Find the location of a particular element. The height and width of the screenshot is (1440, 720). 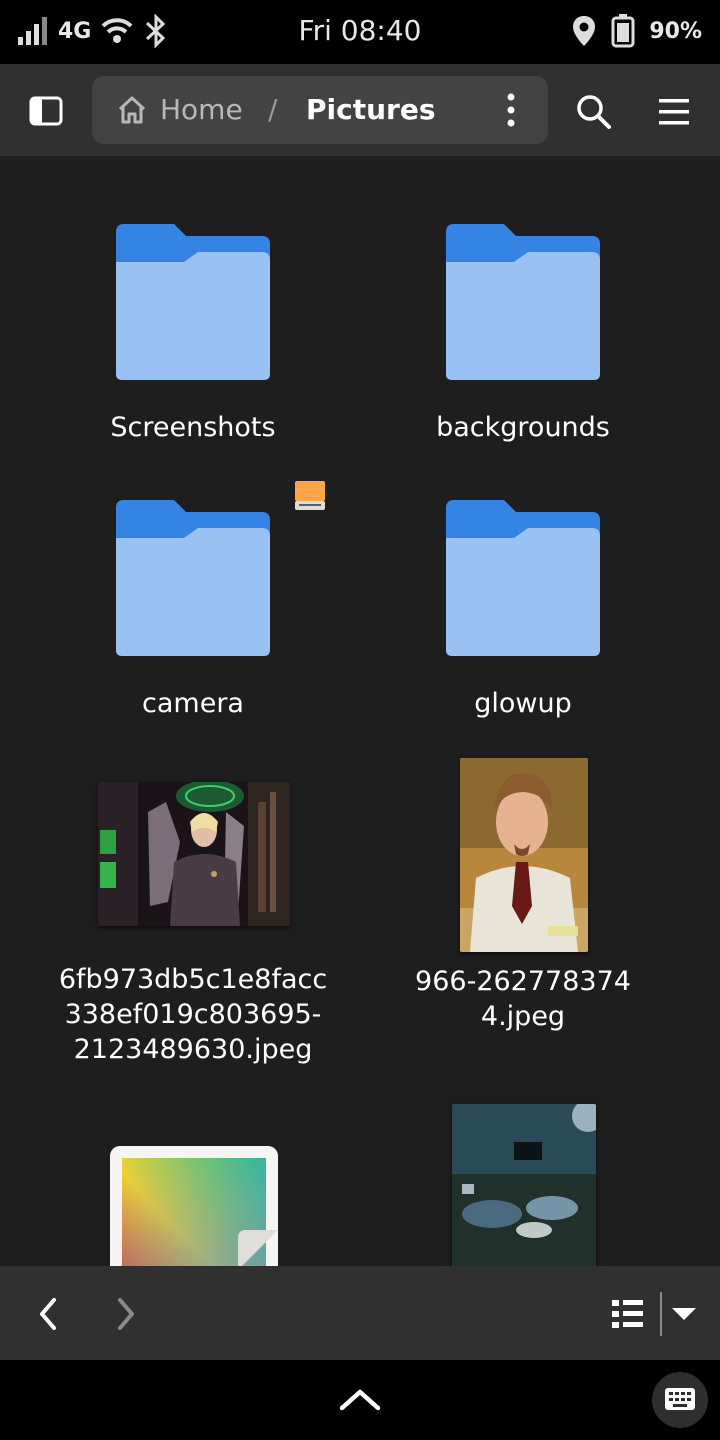

battery-level: 90% is located at coordinates (675, 31).